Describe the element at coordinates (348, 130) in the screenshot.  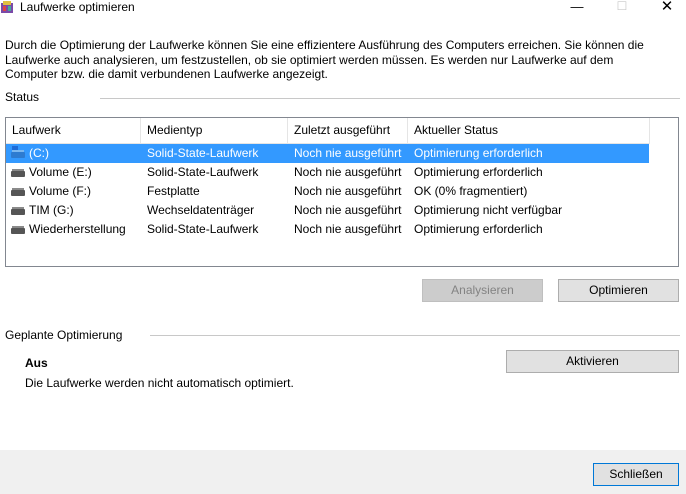
I see `column-header-last-run: Zuletzt ausgeführt` at that location.